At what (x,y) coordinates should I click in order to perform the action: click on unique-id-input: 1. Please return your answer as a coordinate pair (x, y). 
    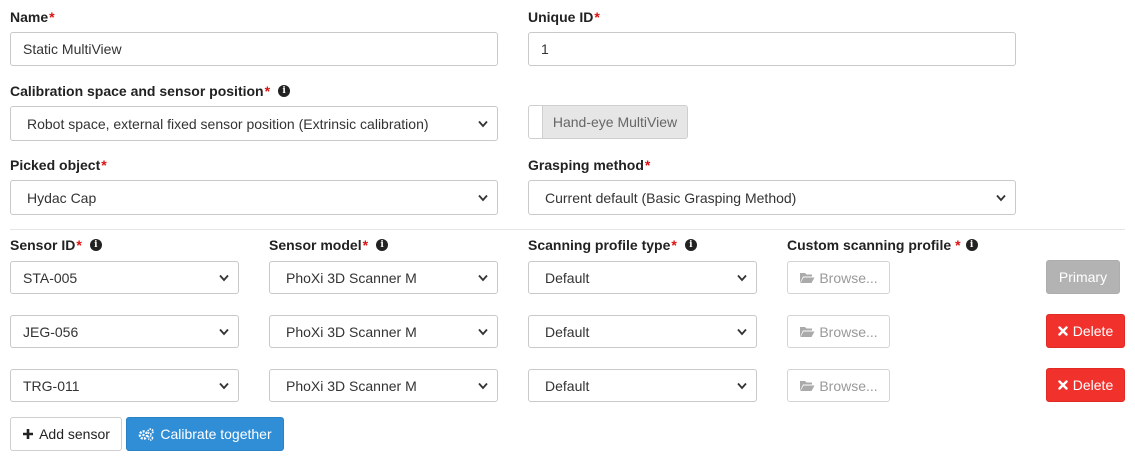
    Looking at the image, I should click on (772, 49).